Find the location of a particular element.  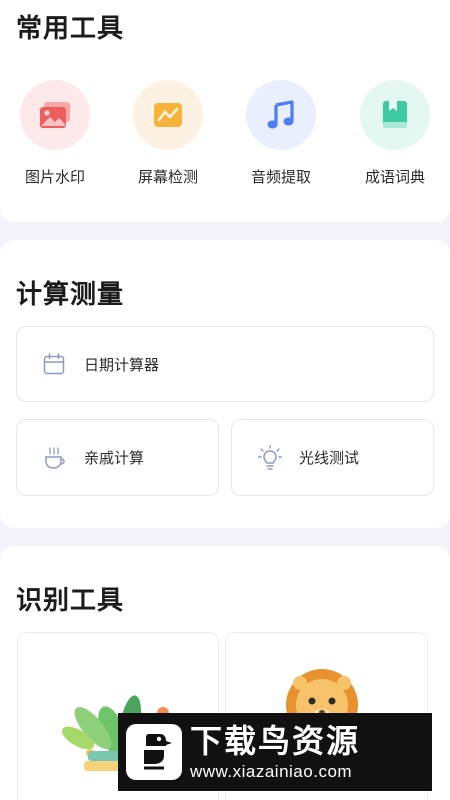

music-note-icon is located at coordinates (281, 115).